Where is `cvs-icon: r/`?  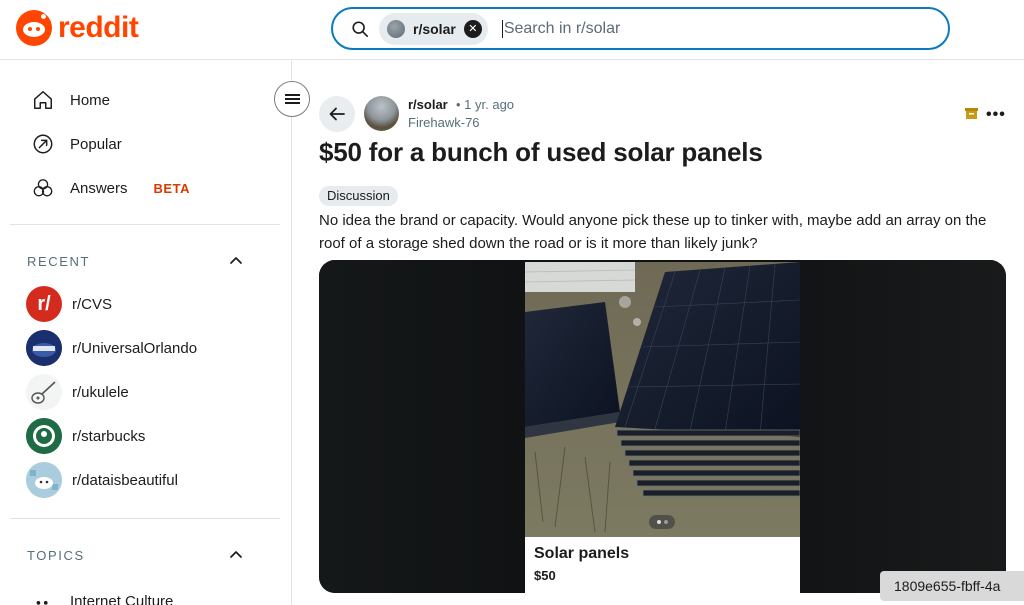 cvs-icon: r/ is located at coordinates (44, 304).